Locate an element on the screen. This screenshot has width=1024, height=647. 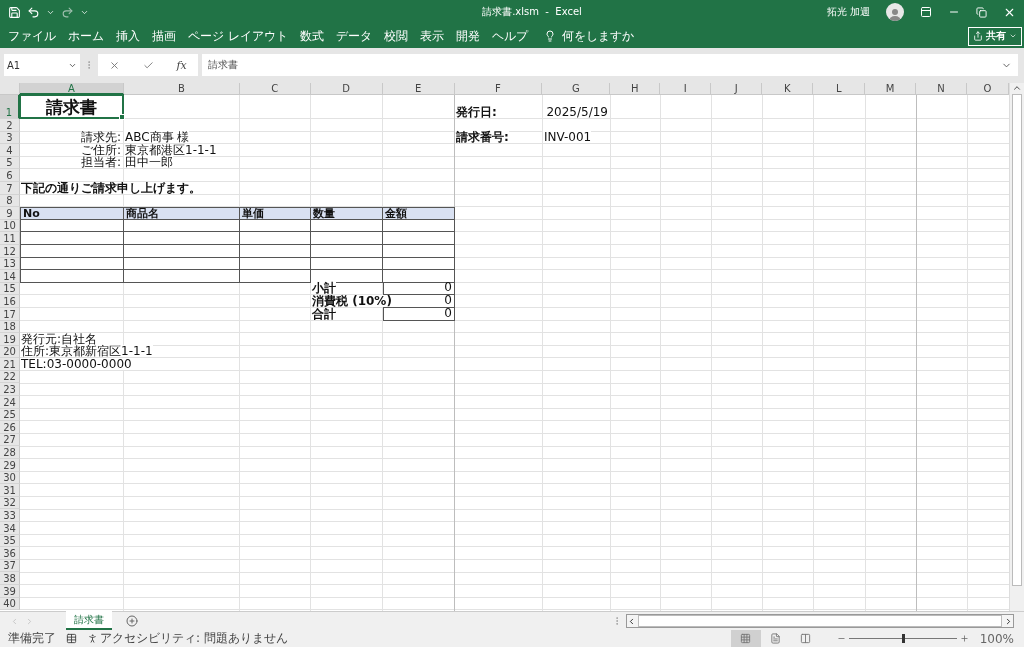
cell-text: 合計 is located at coordinates (323, 313).